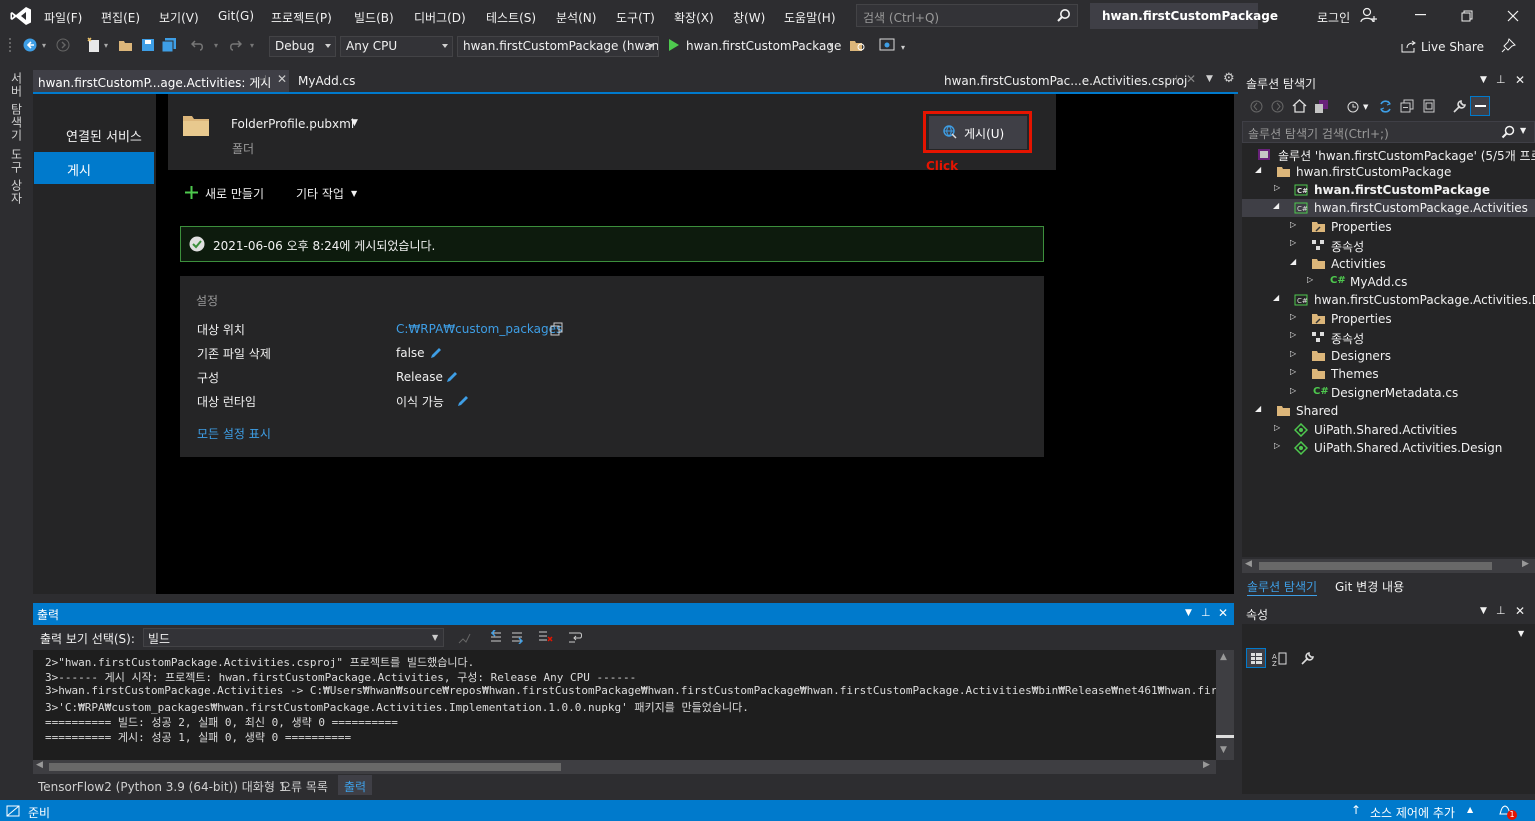 Image resolution: width=1535 pixels, height=821 pixels. What do you see at coordinates (1188, 613) in the screenshot?
I see `output-window-menu-icon: ▼` at bounding box center [1188, 613].